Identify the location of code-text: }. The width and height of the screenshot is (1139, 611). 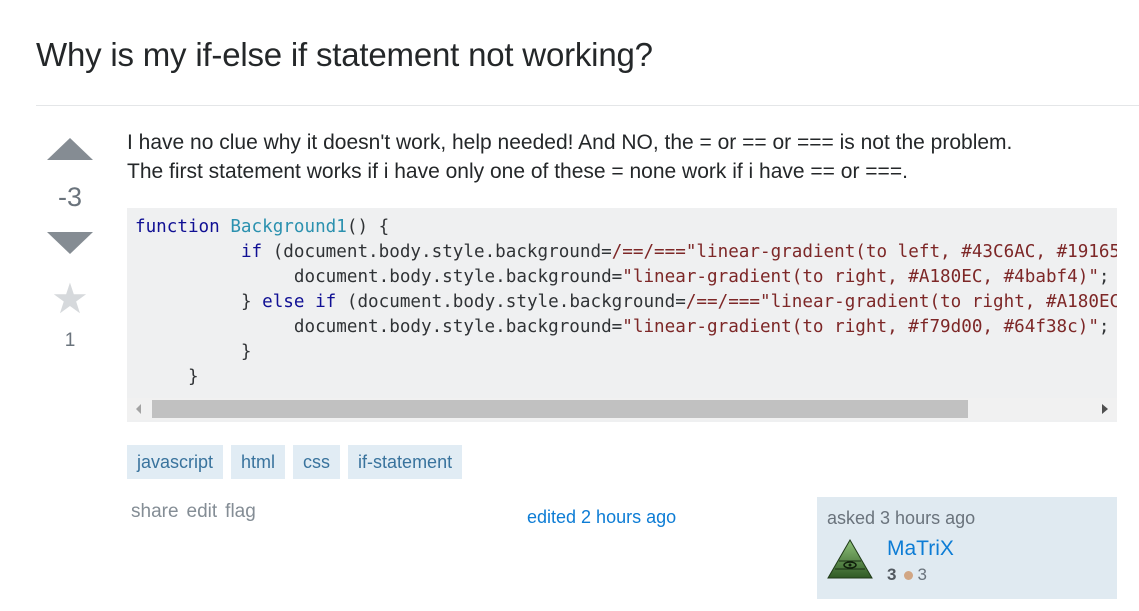
(251, 302).